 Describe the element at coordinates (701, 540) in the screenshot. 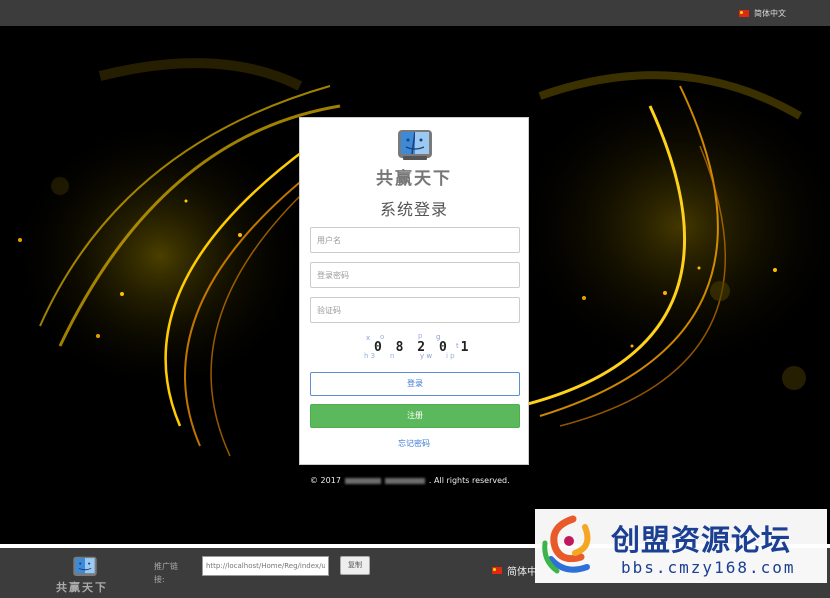

I see `watermark-title: 创盟资源论坛` at that location.